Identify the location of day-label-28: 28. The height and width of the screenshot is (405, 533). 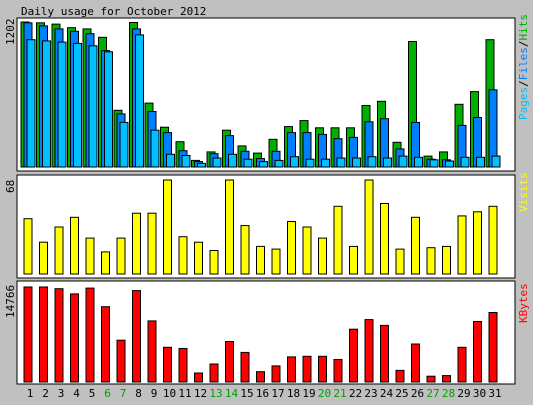
(448, 393).